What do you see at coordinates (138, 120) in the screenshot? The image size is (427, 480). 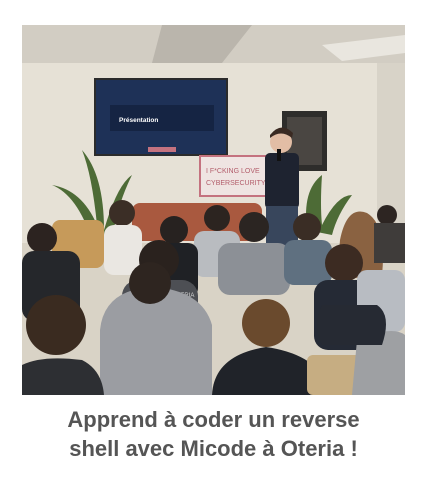 I see `screen-title: Présentation` at bounding box center [138, 120].